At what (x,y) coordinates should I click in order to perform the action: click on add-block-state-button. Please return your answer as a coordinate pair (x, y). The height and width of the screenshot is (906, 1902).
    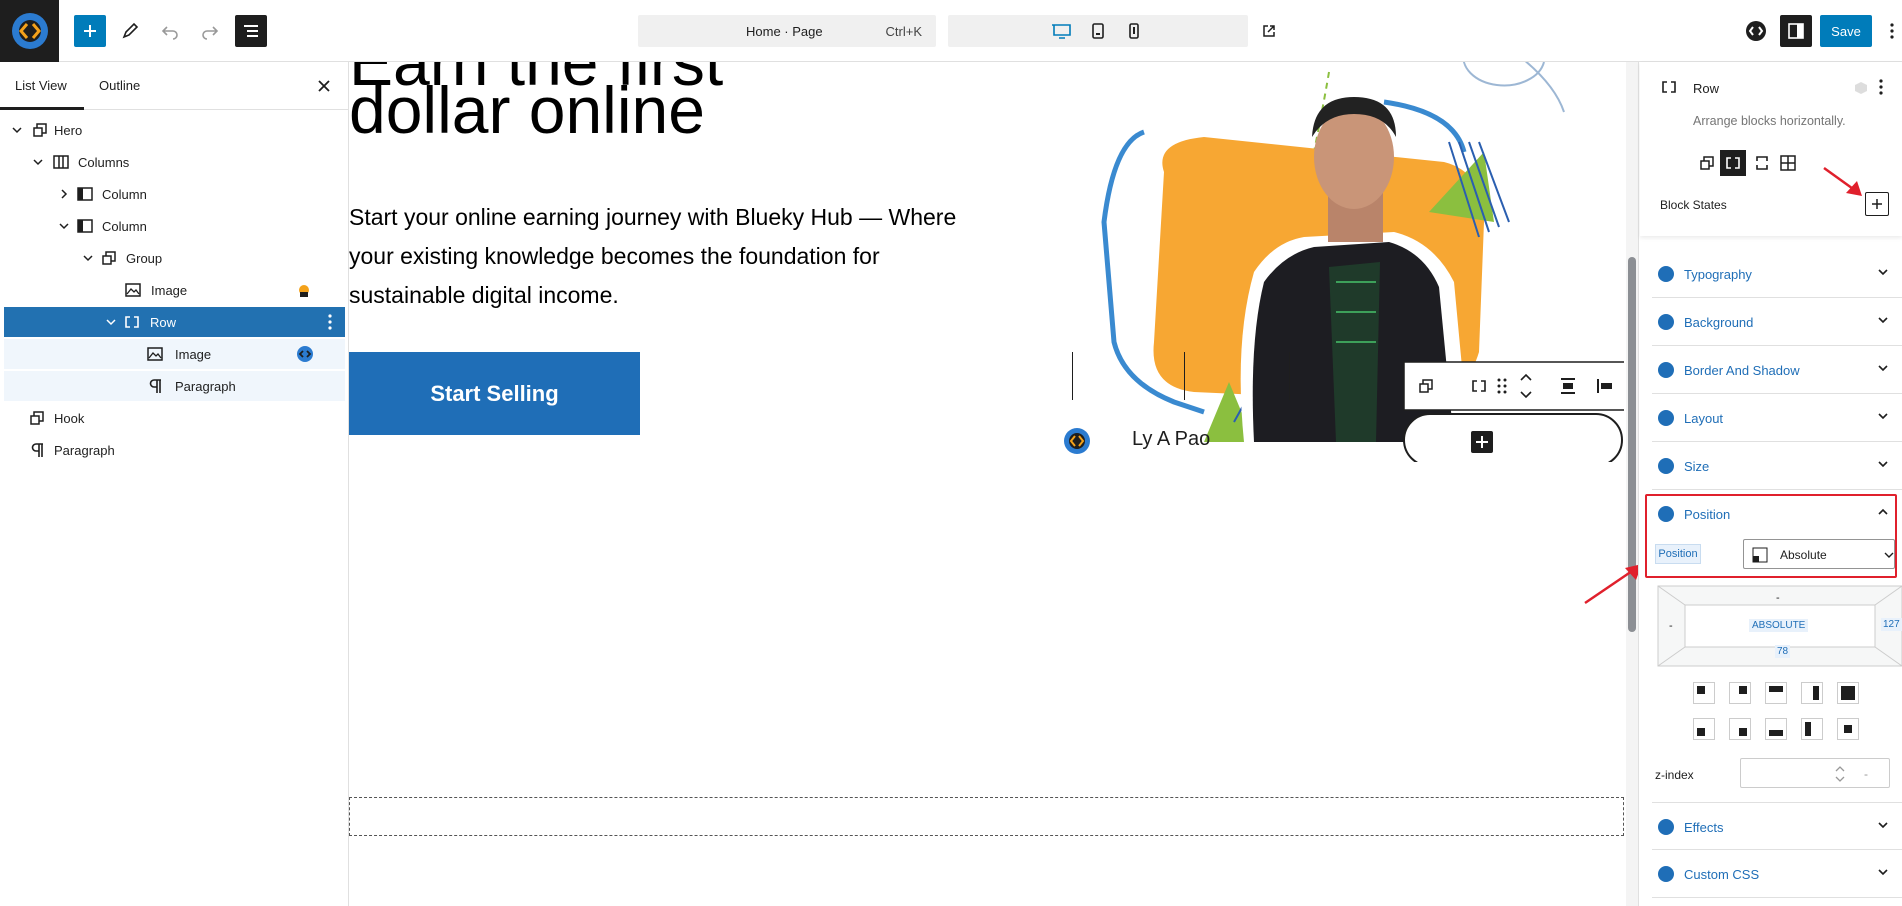
    Looking at the image, I should click on (1877, 204).